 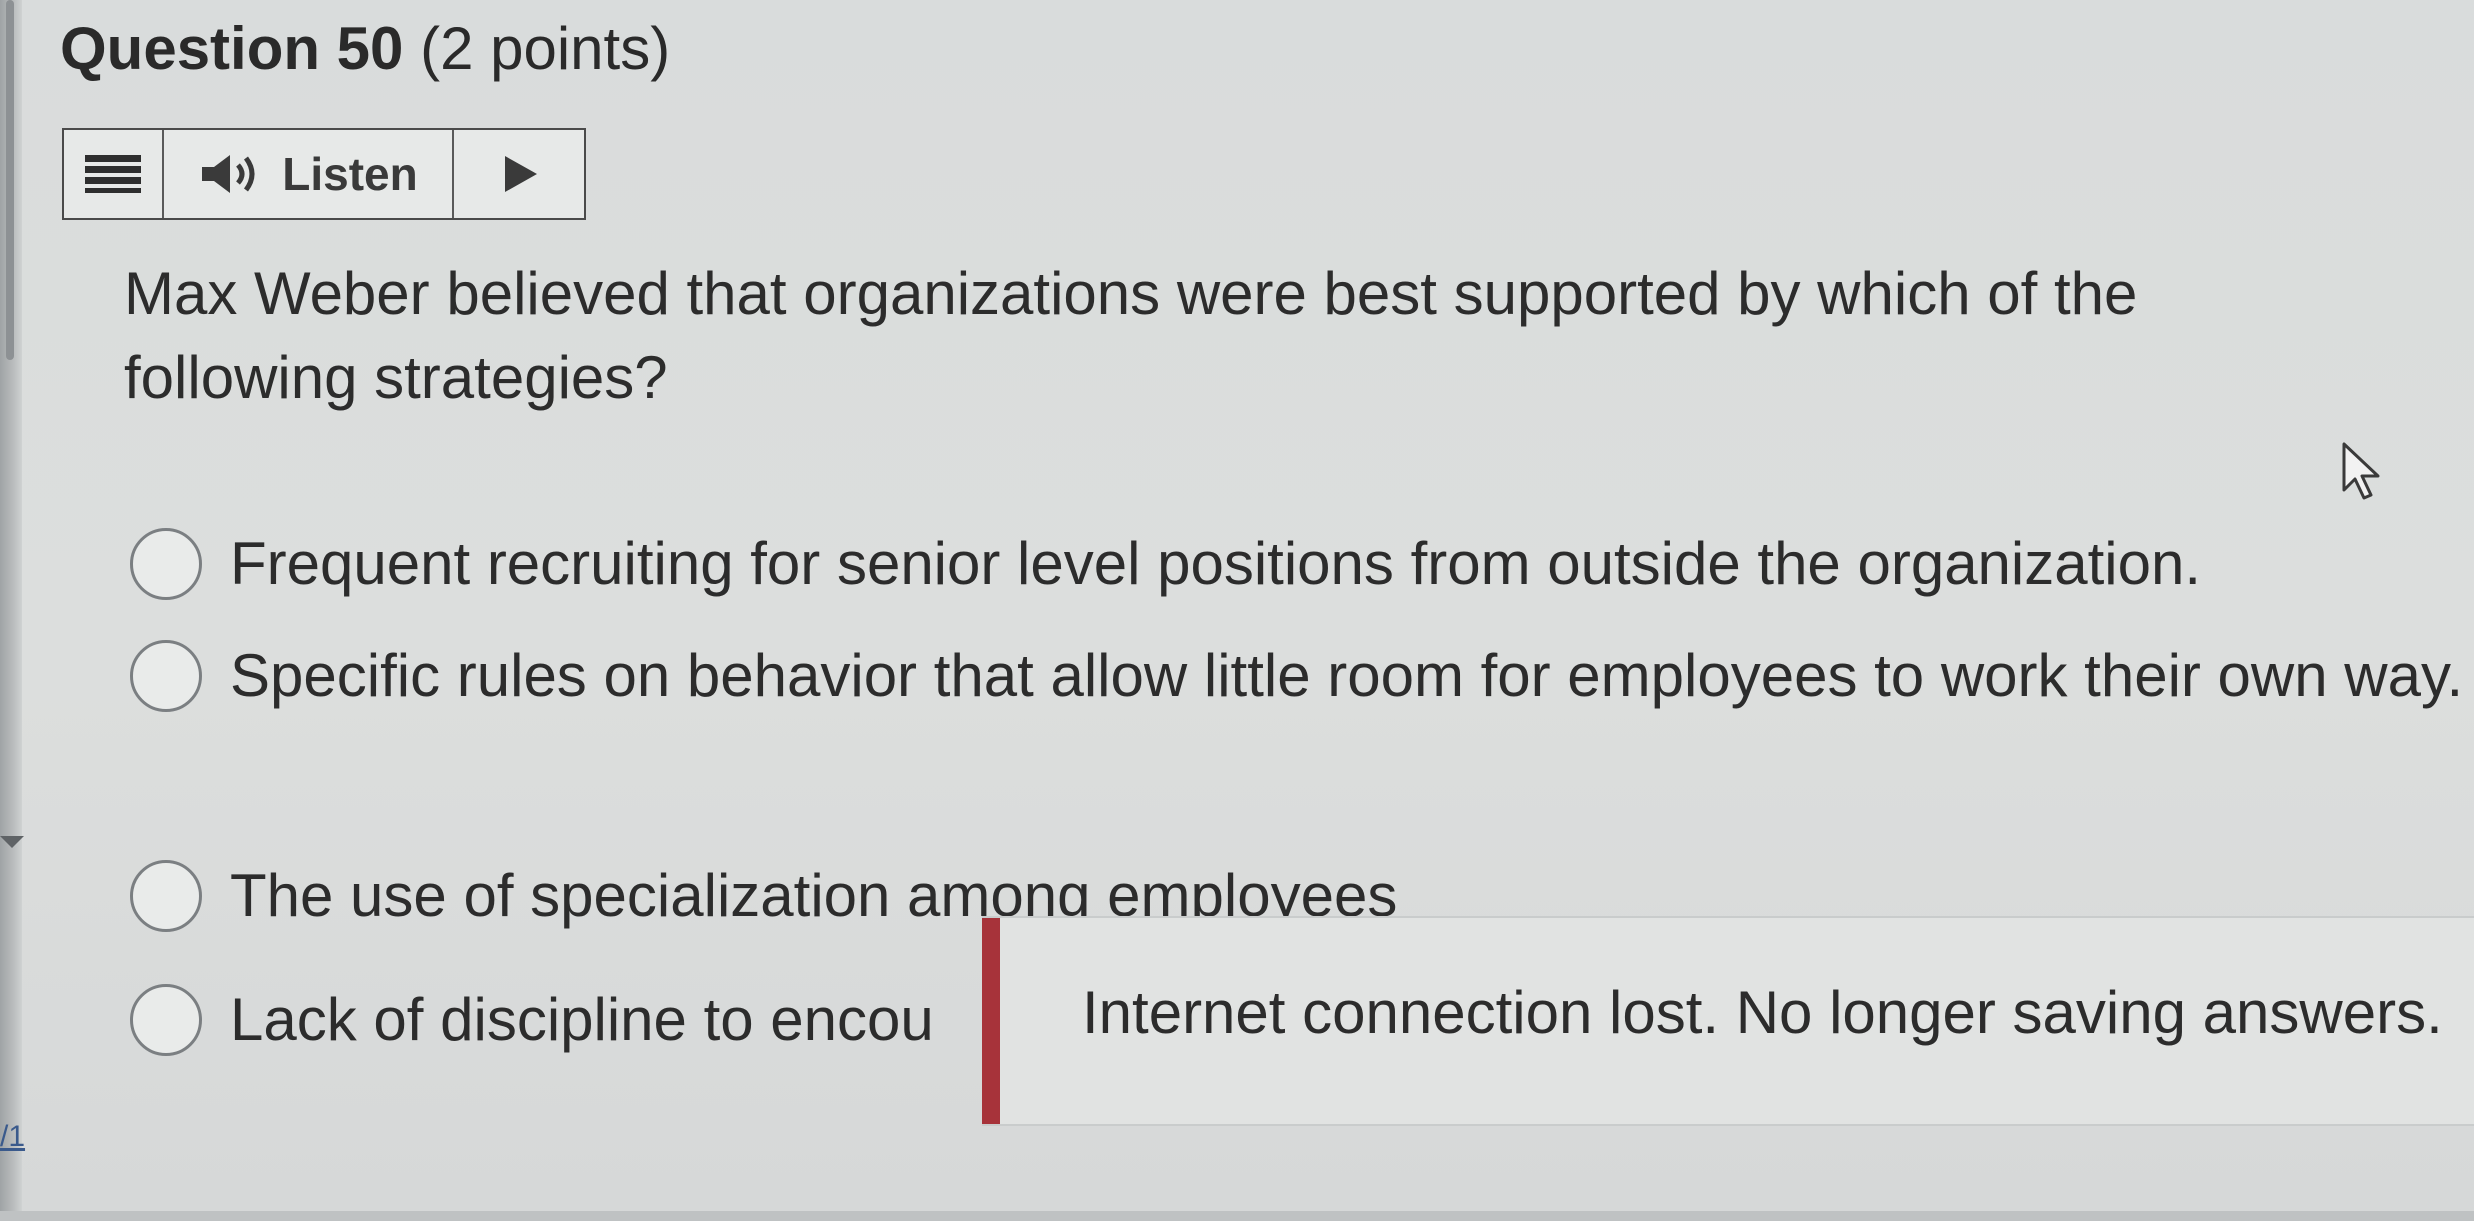 What do you see at coordinates (12, 842) in the screenshot?
I see `collapse-caret-icon` at bounding box center [12, 842].